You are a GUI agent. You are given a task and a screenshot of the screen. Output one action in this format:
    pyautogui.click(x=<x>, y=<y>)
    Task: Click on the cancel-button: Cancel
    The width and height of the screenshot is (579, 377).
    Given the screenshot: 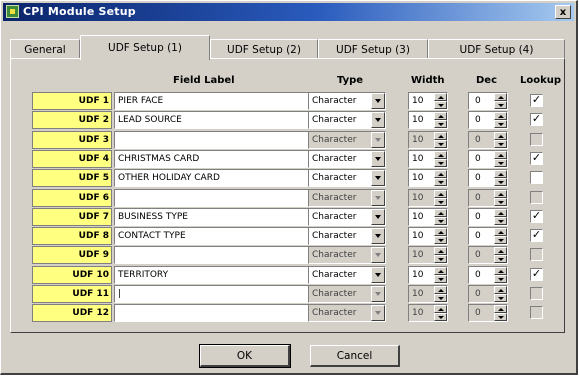 What is the action you would take?
    pyautogui.click(x=355, y=356)
    